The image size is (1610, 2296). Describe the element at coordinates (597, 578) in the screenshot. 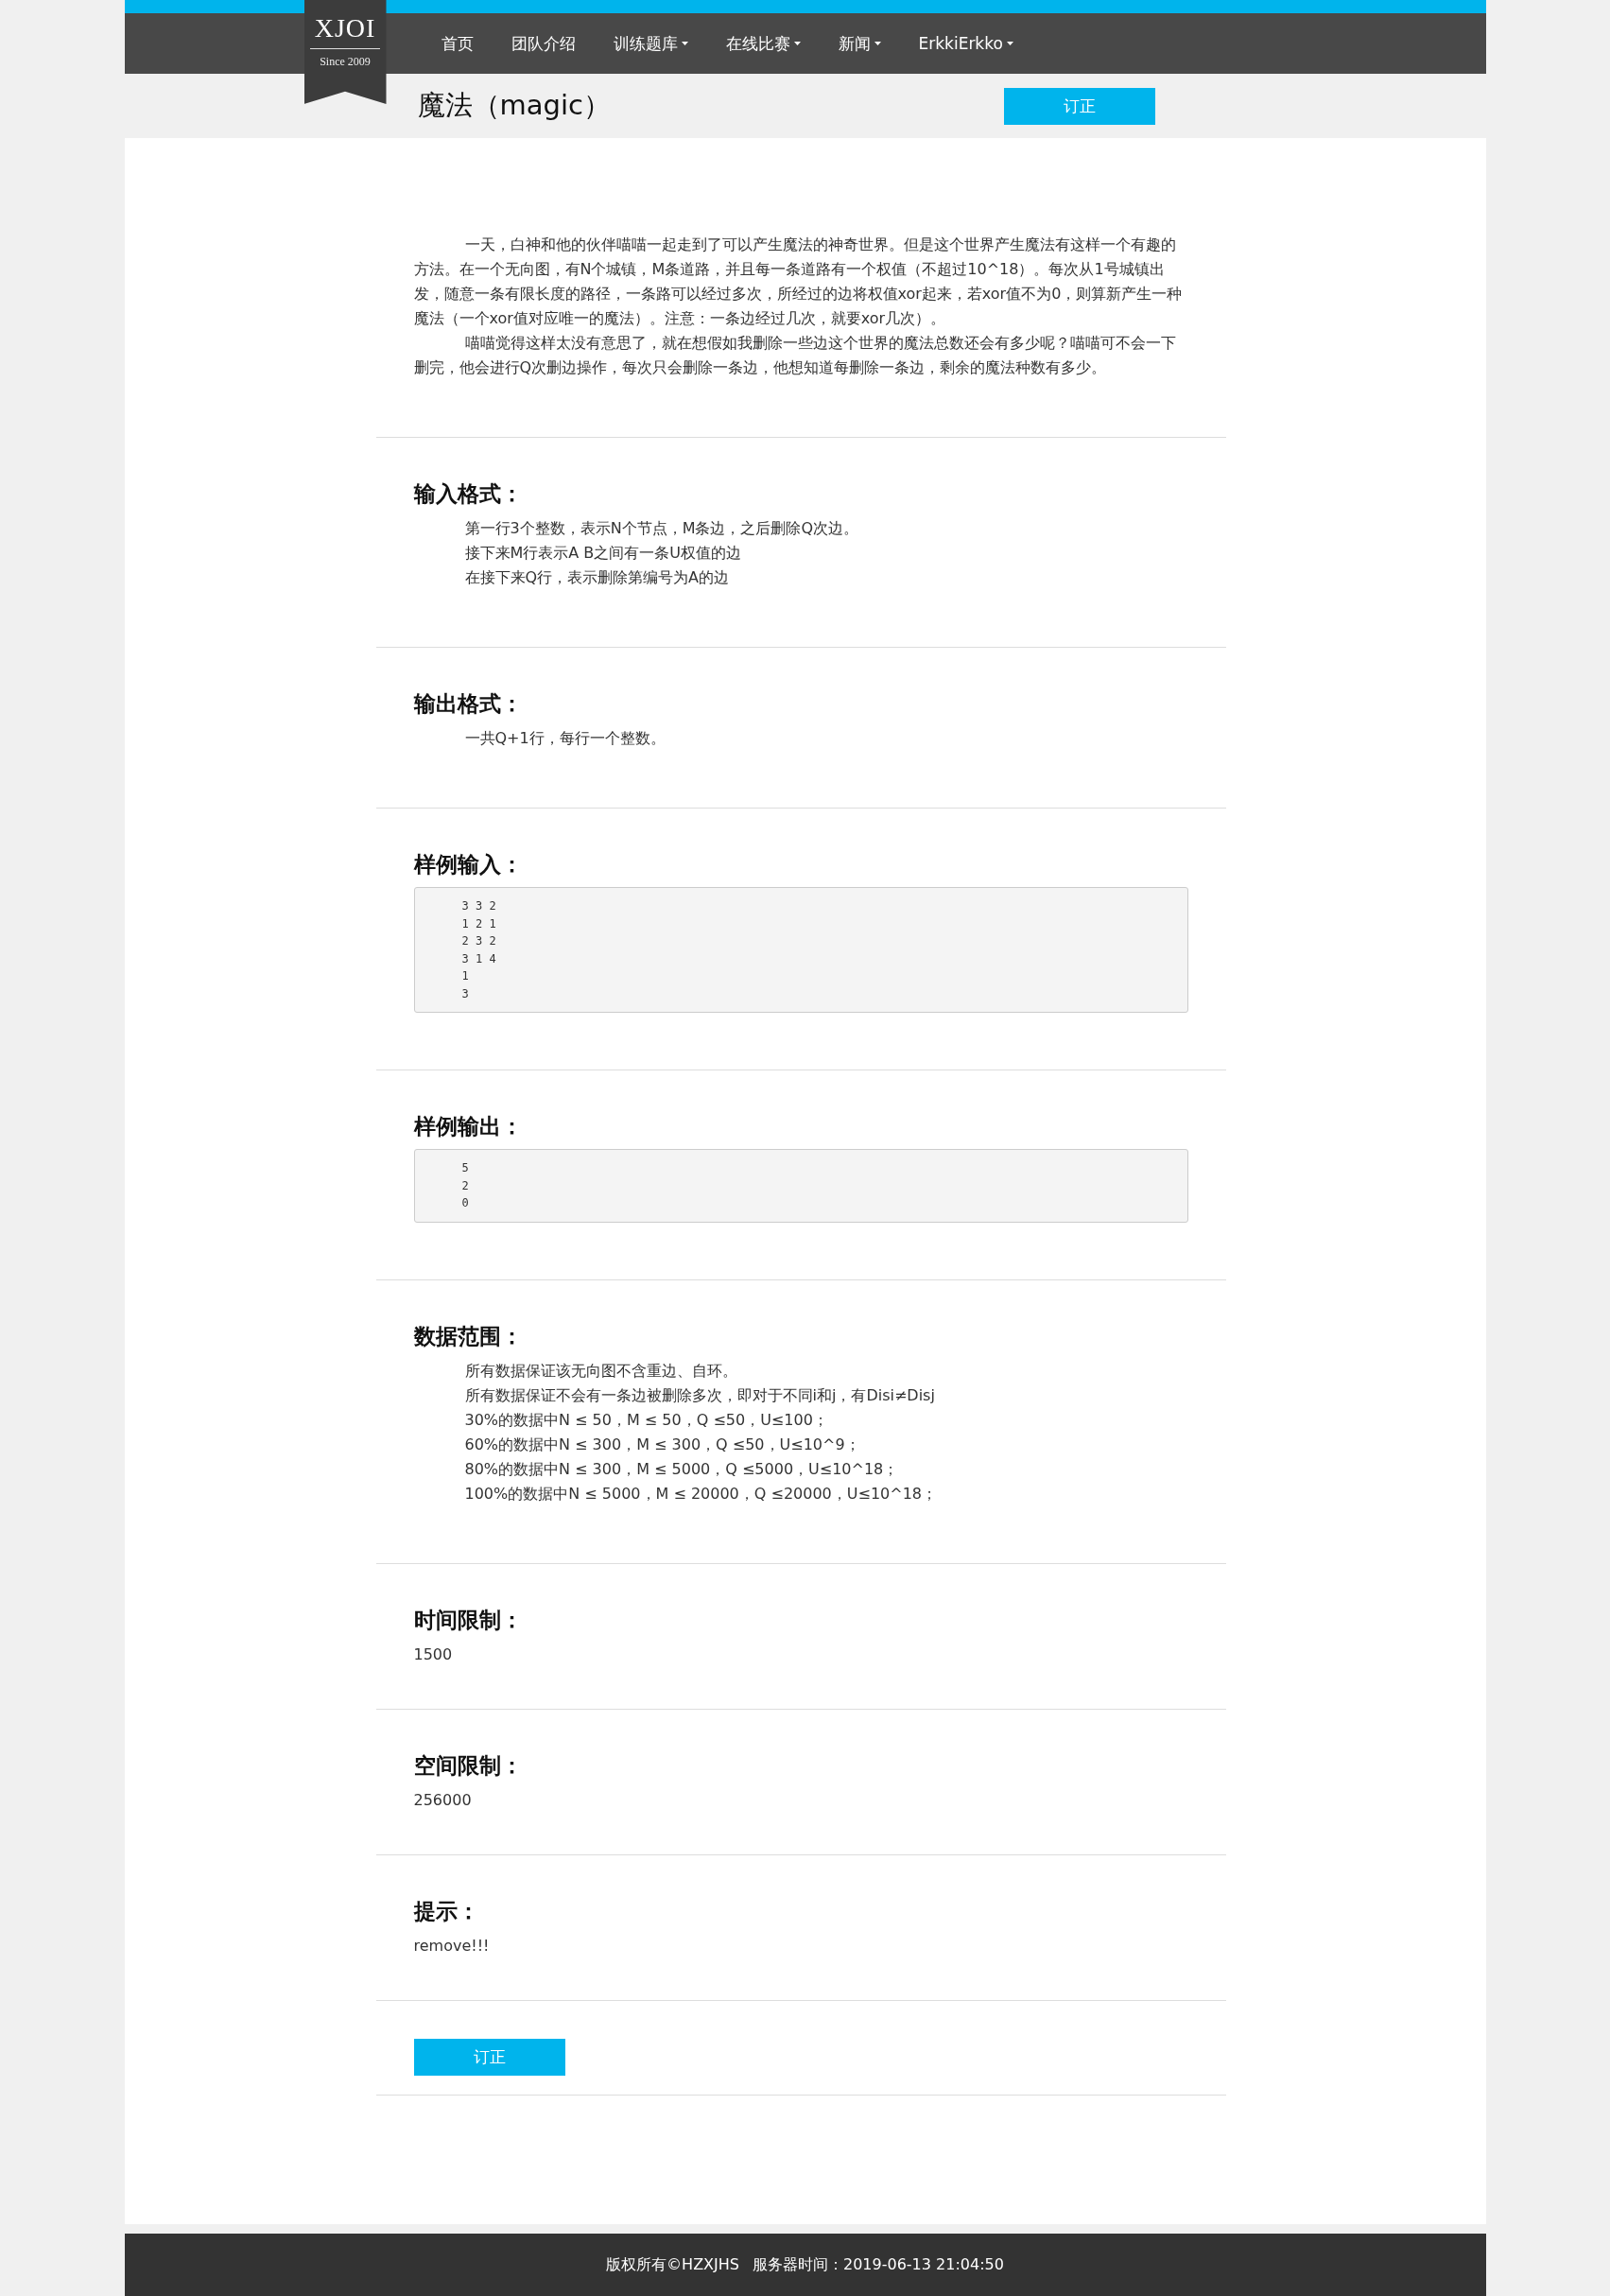

I see `section-text: 在接下来Q行，表示删除第编号为A的边` at that location.